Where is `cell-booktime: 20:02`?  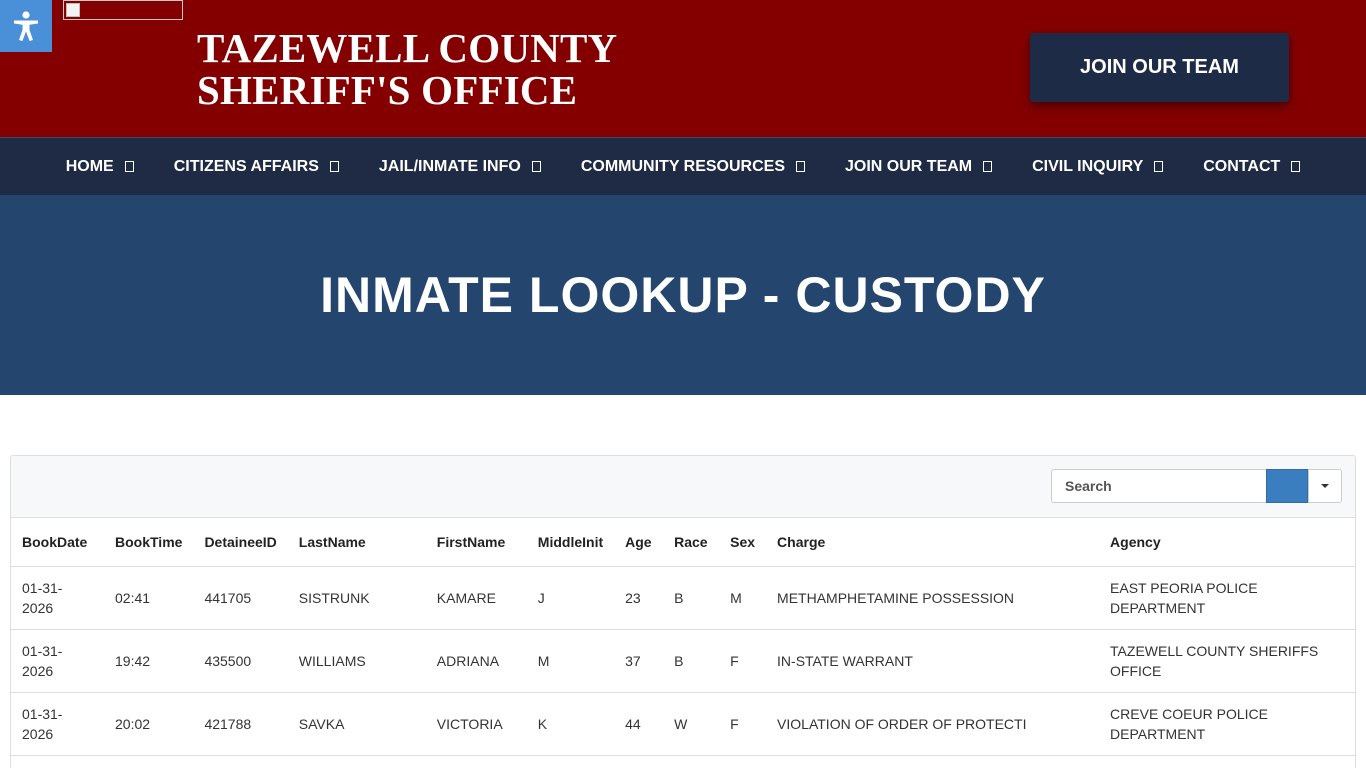 cell-booktime: 20:02 is located at coordinates (149, 724).